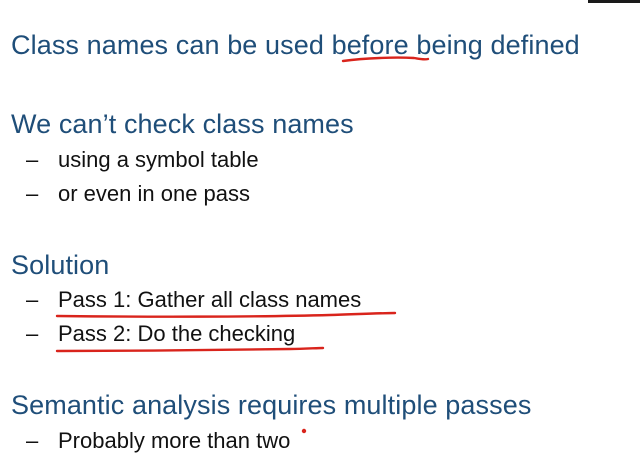 This screenshot has width=640, height=466. Describe the element at coordinates (182, 124) in the screenshot. I see `heading-cant-check-class-names: We can’t check class names` at that location.